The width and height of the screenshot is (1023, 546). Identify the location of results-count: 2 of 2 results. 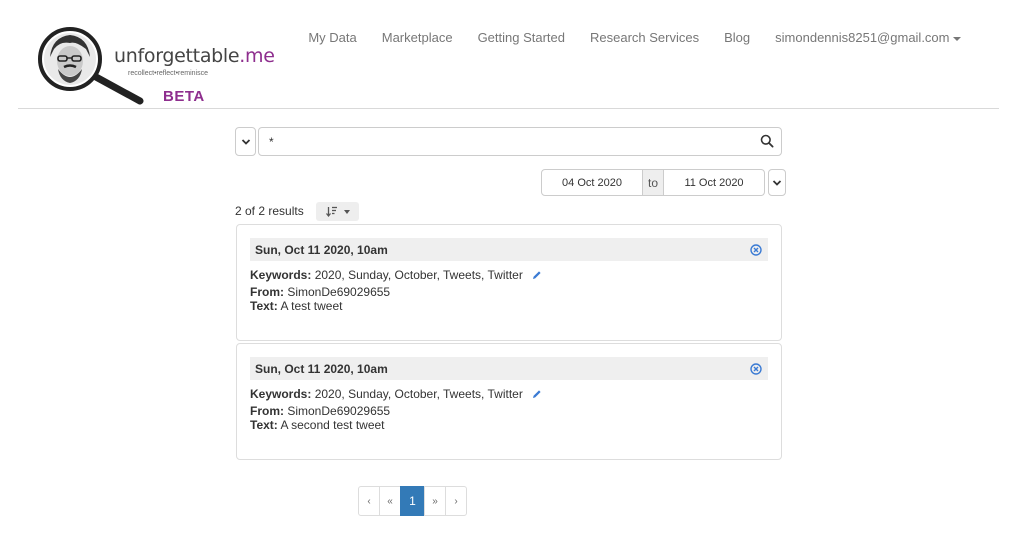
(269, 211).